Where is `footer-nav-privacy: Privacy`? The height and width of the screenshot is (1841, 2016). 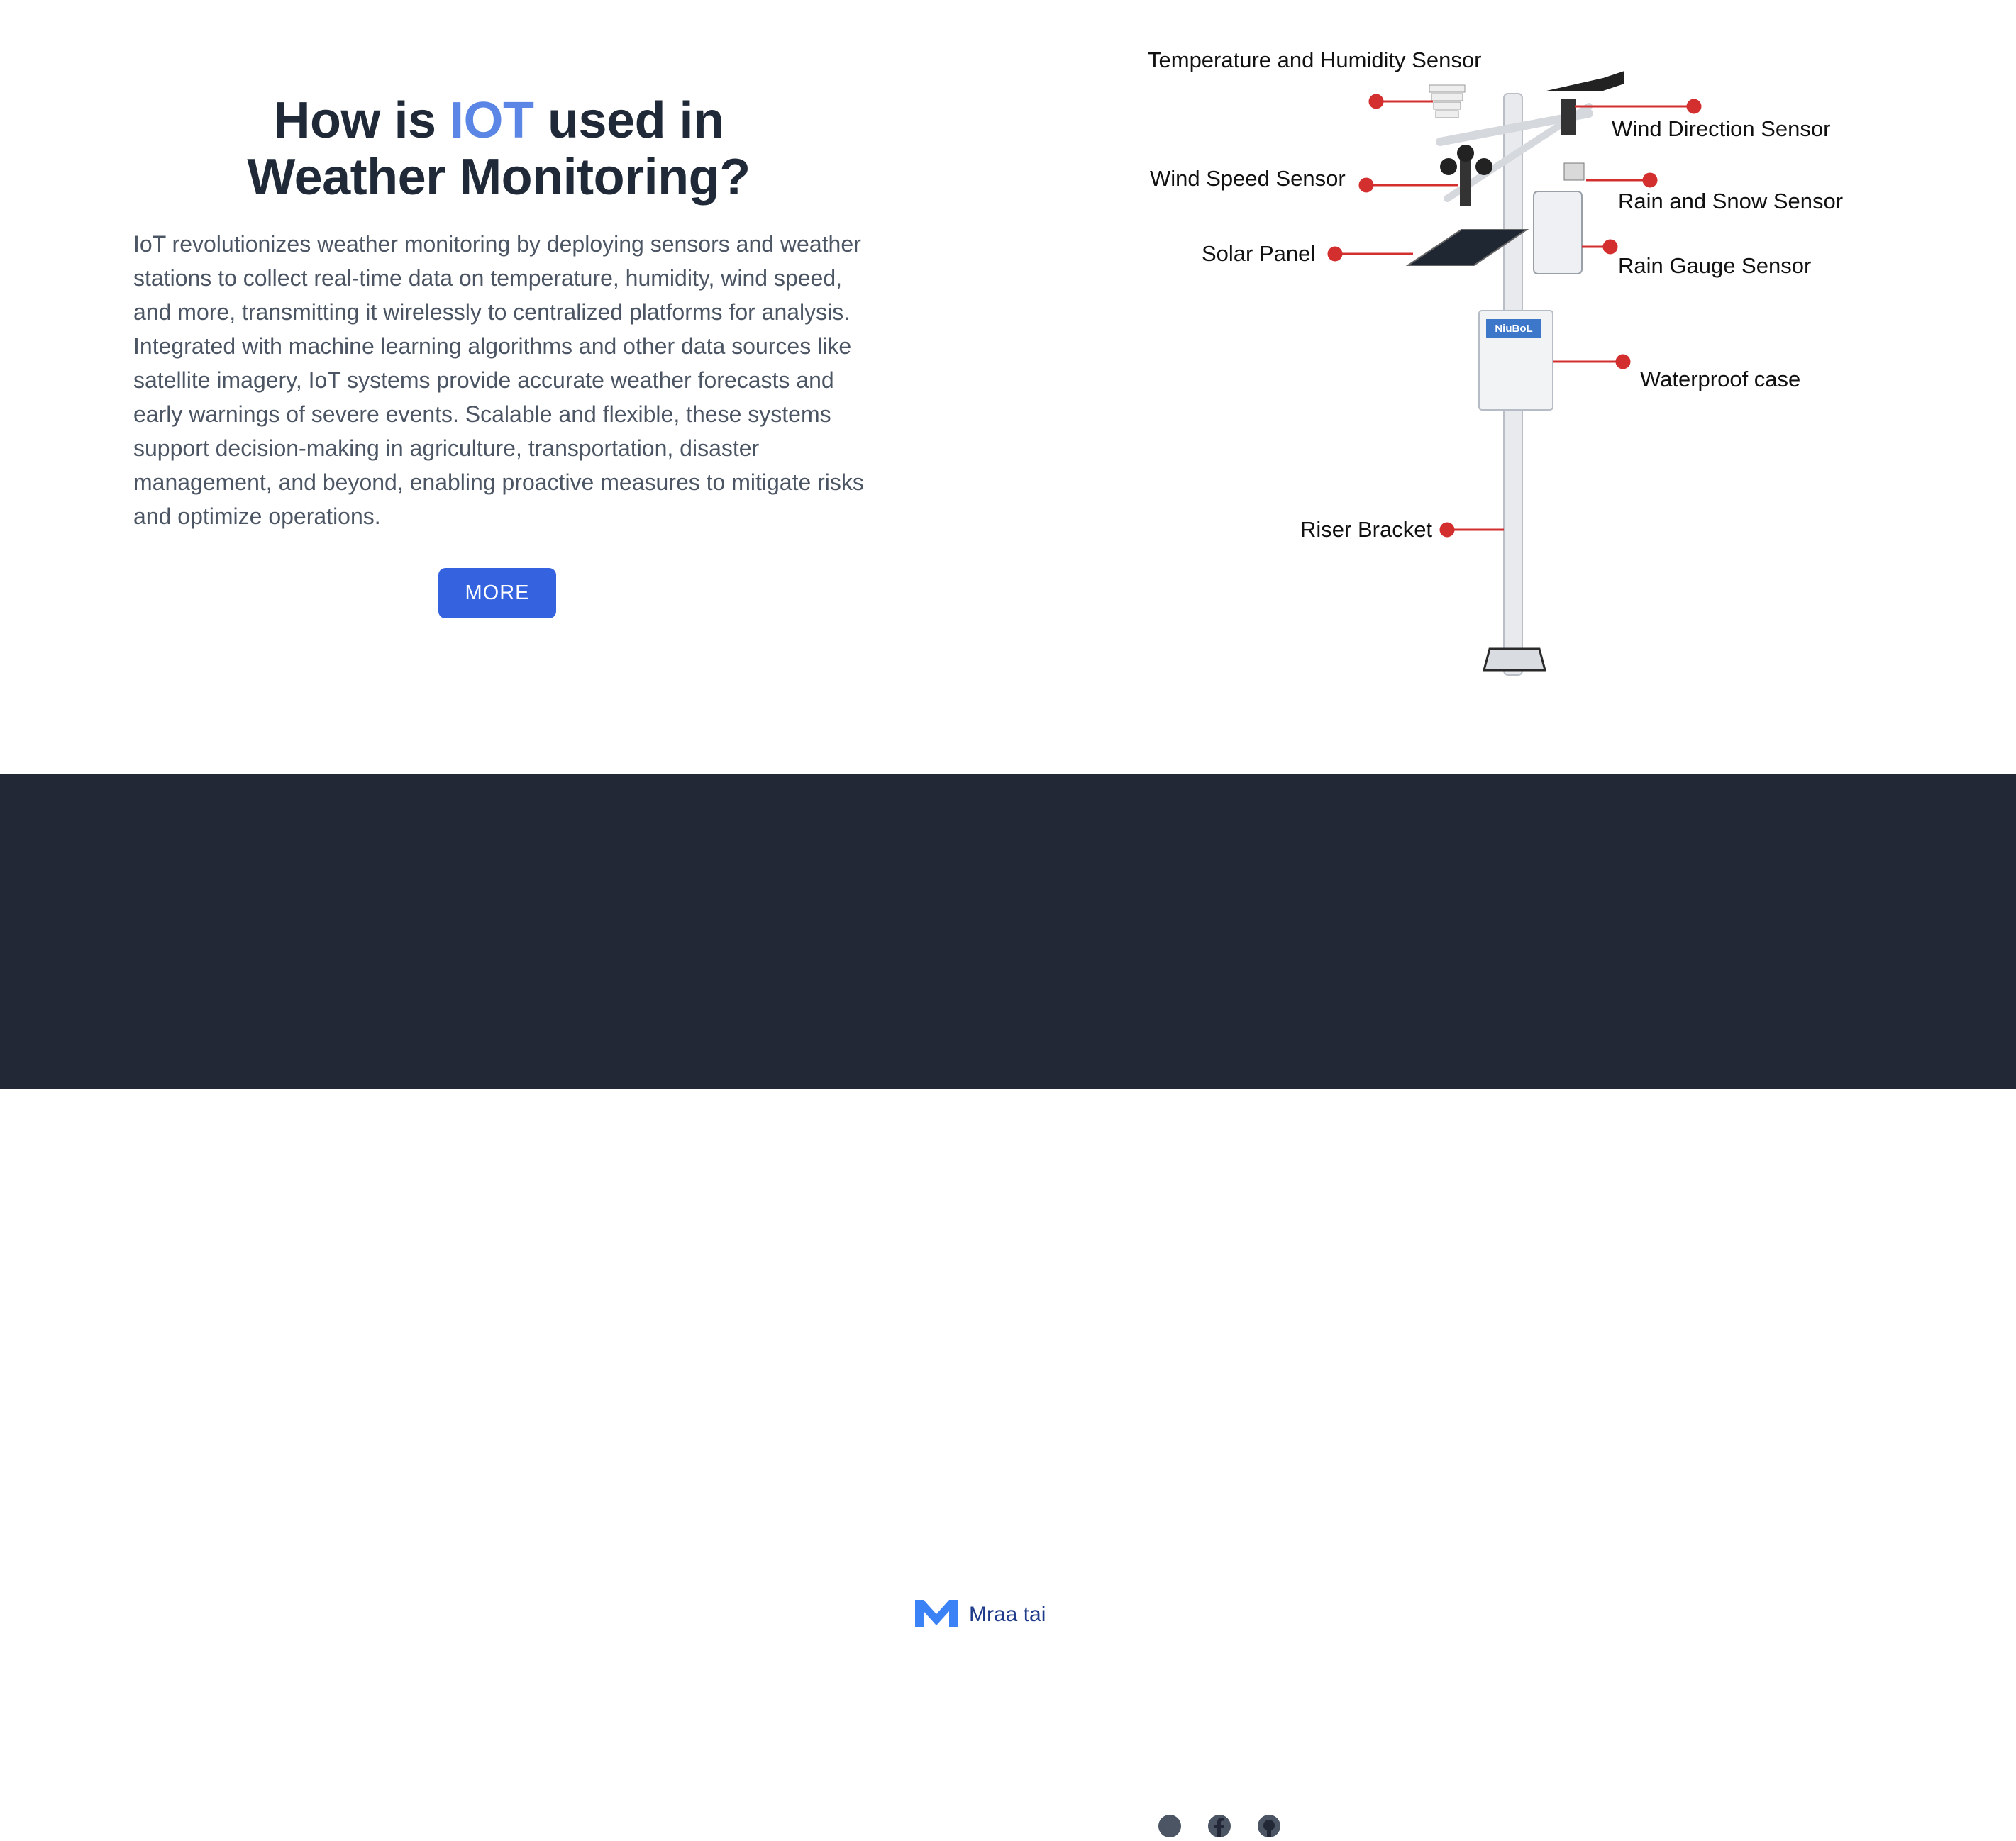
footer-nav-privacy: Privacy is located at coordinates (1101, 1679).